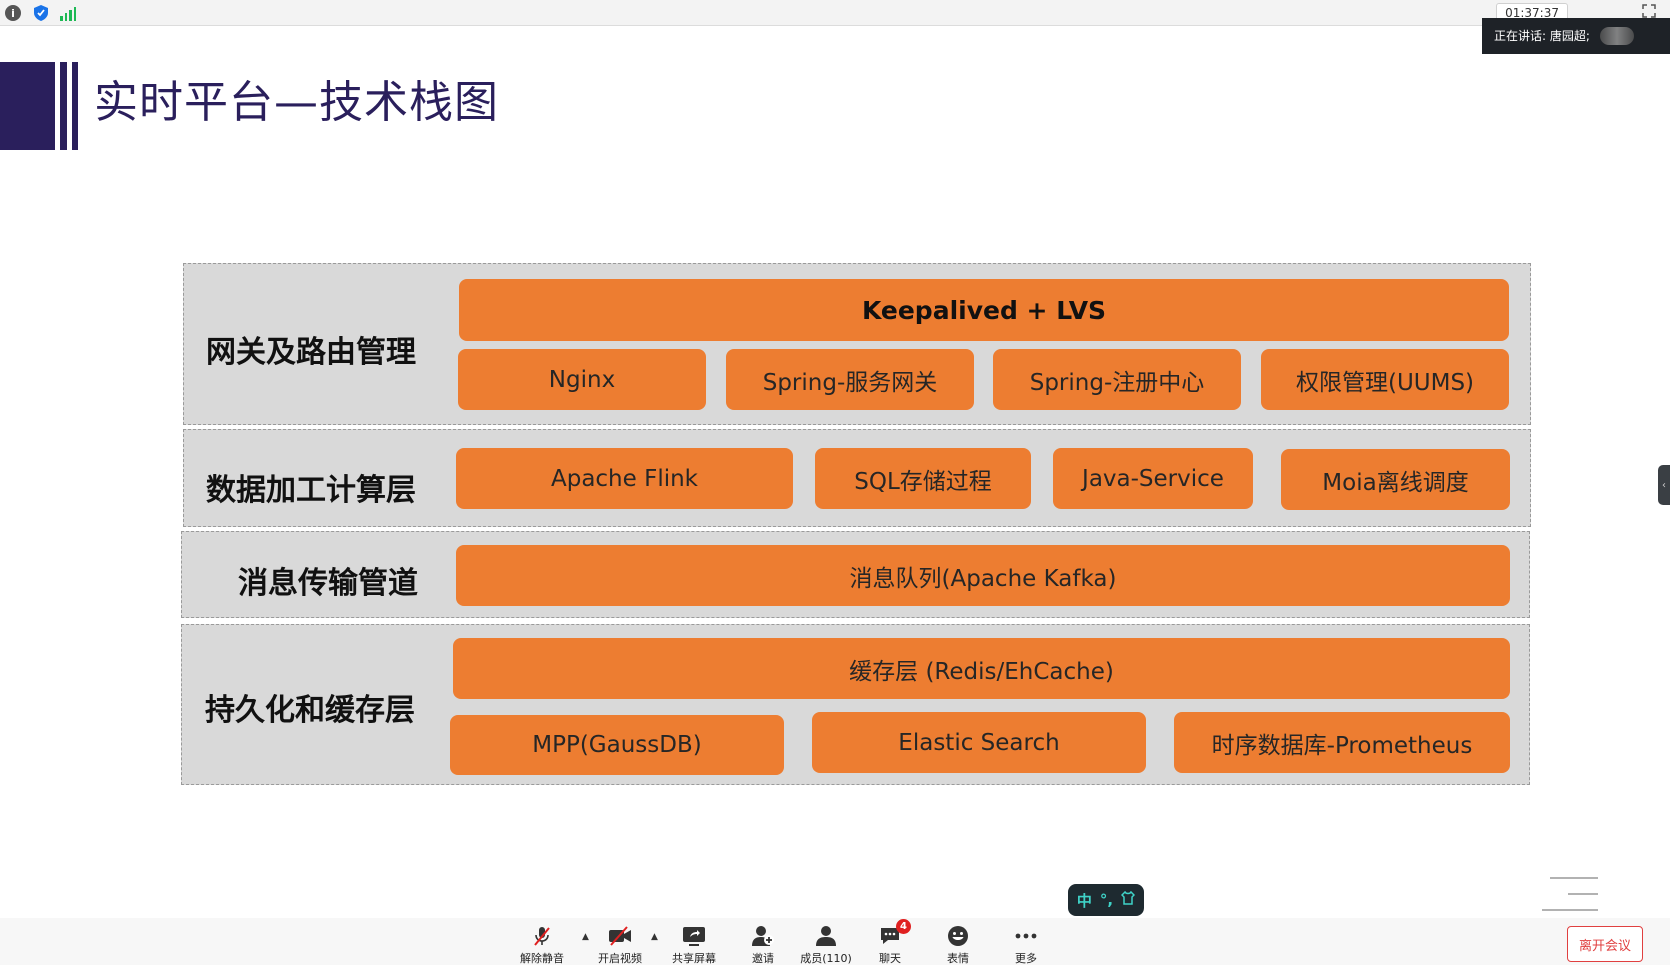  What do you see at coordinates (620, 936) in the screenshot?
I see `video-off-icon` at bounding box center [620, 936].